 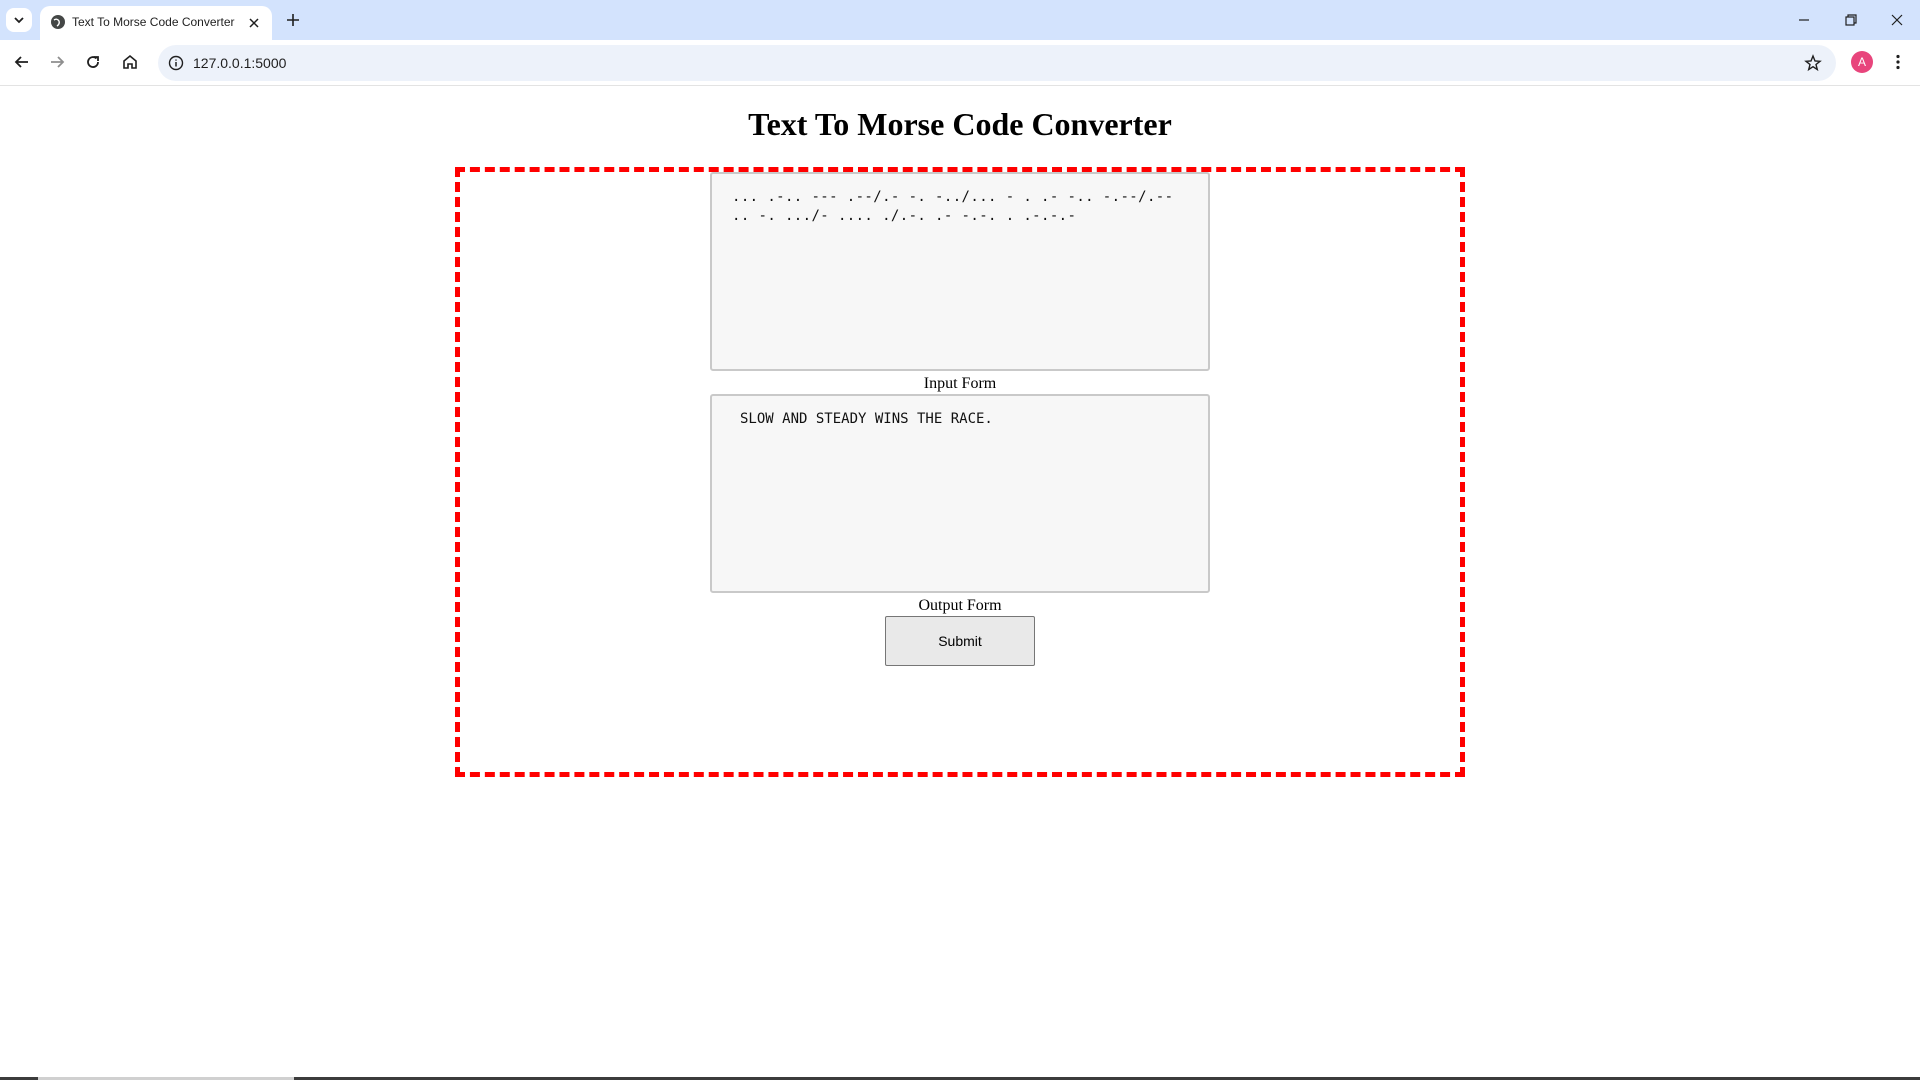 I want to click on address-bar: 127.0.0.1:5000, so click(x=997, y=63).